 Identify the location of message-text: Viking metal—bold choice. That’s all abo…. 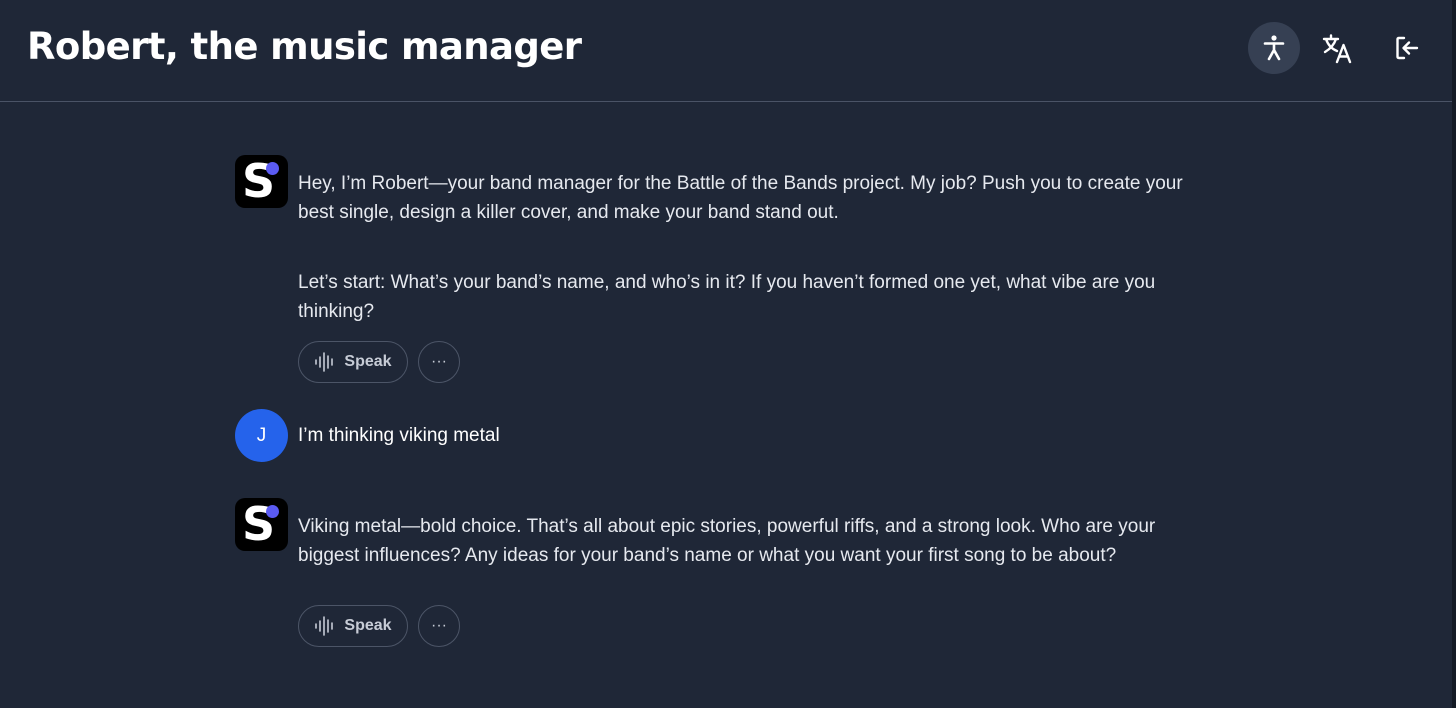
(758, 541).